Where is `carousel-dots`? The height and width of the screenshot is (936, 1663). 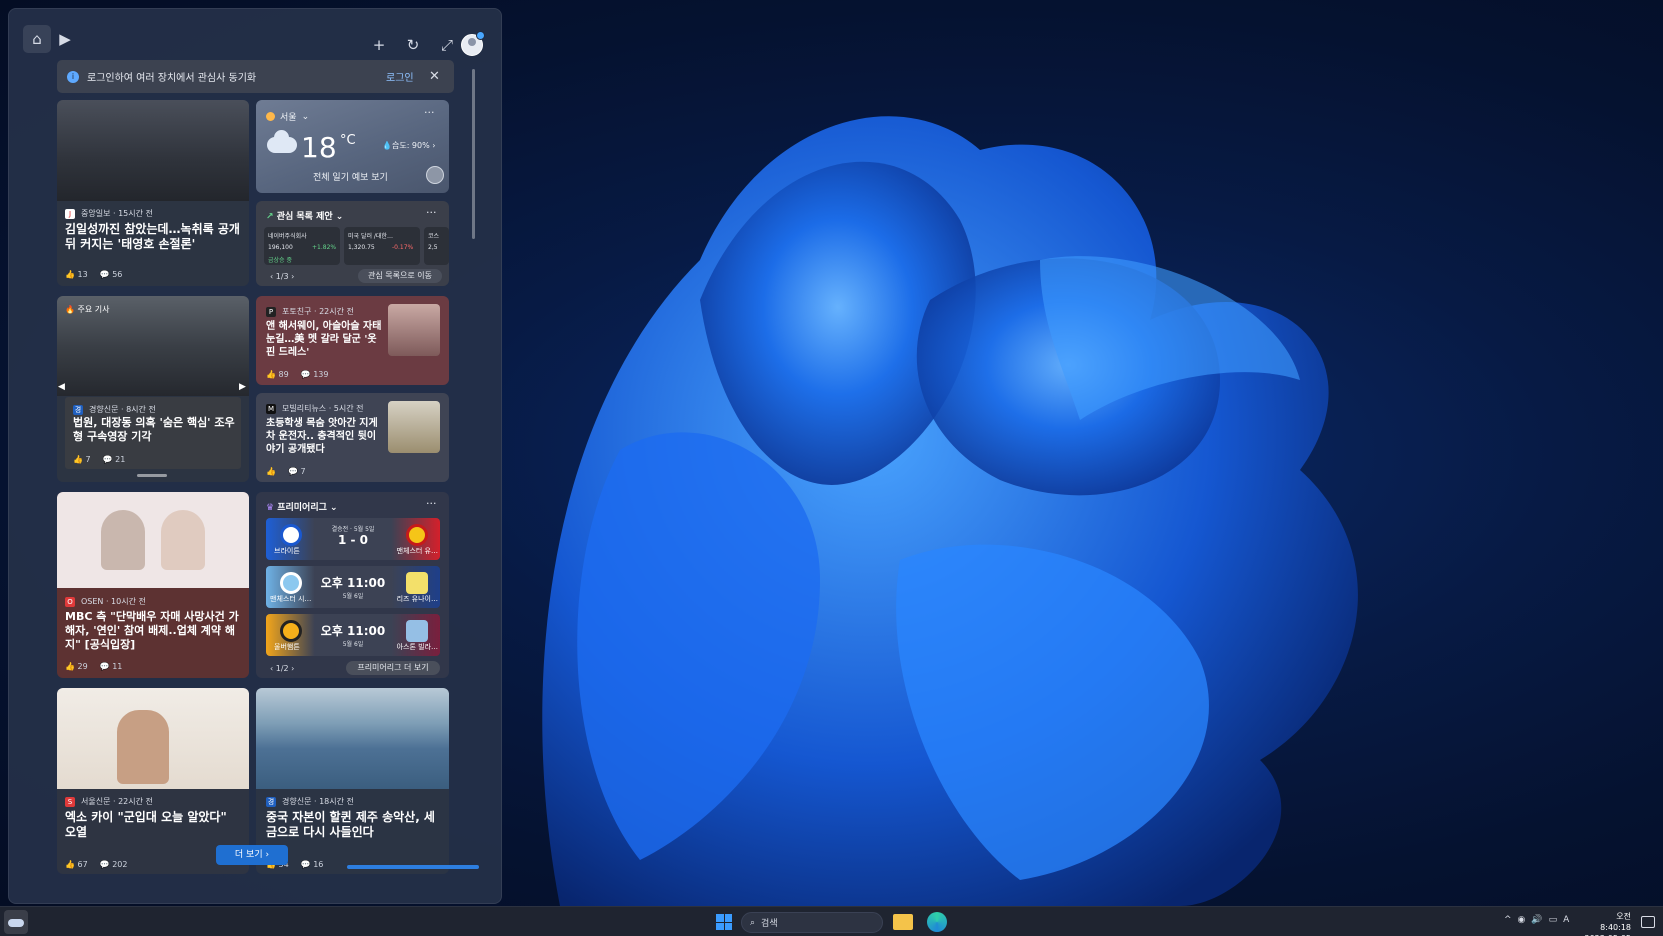
carousel-dots is located at coordinates (152, 475).